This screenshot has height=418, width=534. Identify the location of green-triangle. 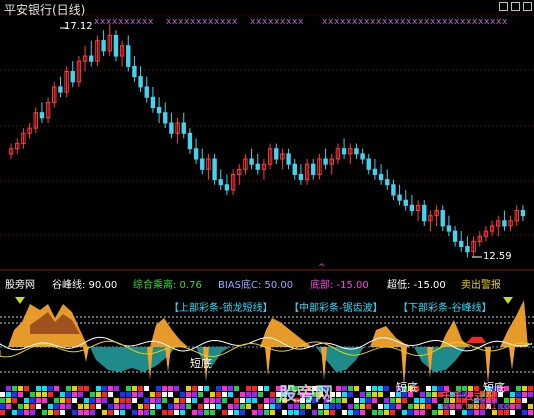
(20, 300).